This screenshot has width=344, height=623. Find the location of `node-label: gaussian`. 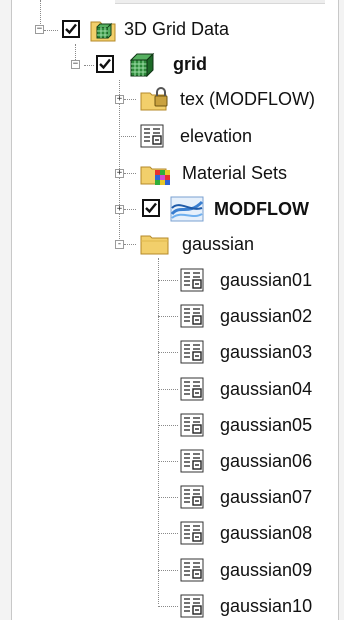

node-label: gaussian is located at coordinates (218, 244).